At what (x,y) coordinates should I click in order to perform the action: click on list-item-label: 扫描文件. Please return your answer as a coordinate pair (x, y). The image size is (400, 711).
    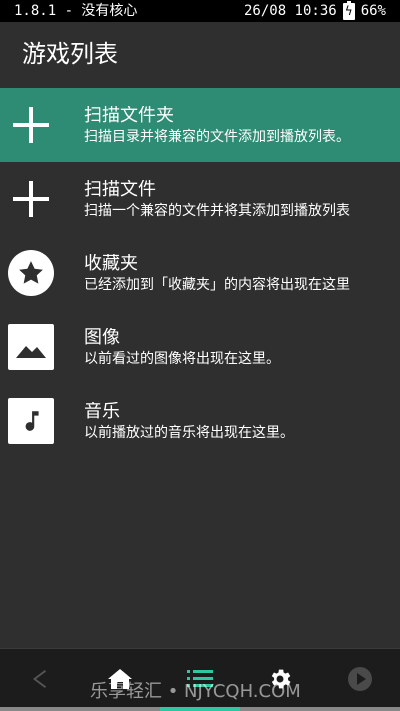
    Looking at the image, I should click on (120, 190).